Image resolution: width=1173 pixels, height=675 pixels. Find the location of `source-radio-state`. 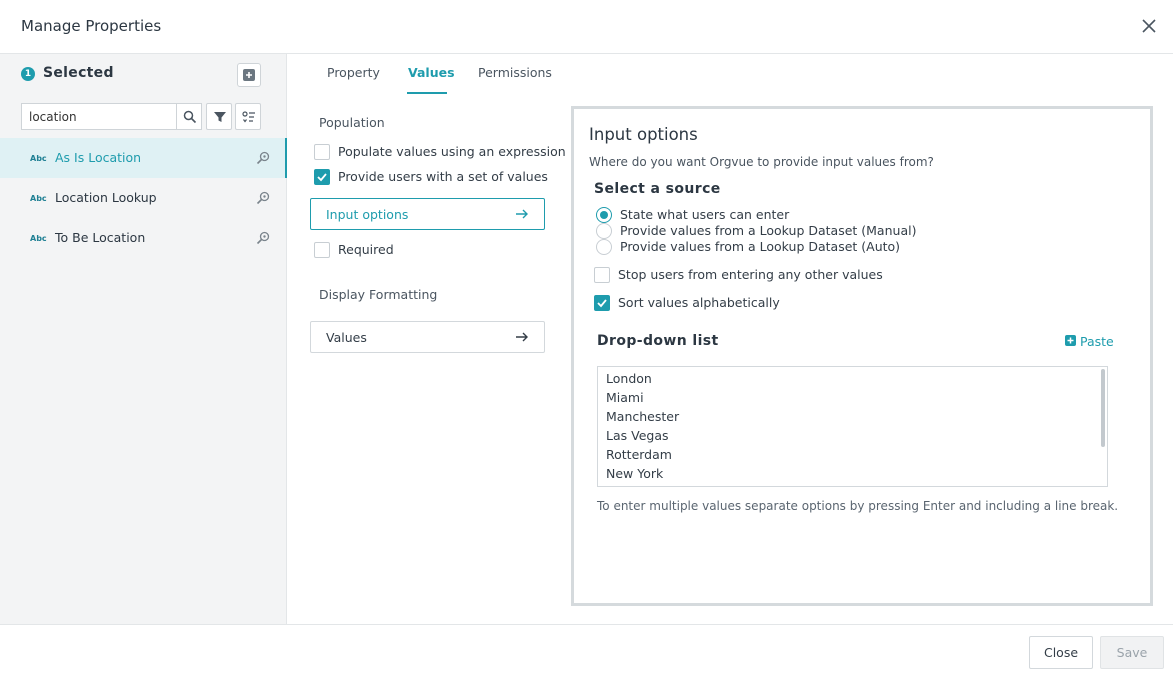

source-radio-state is located at coordinates (604, 215).